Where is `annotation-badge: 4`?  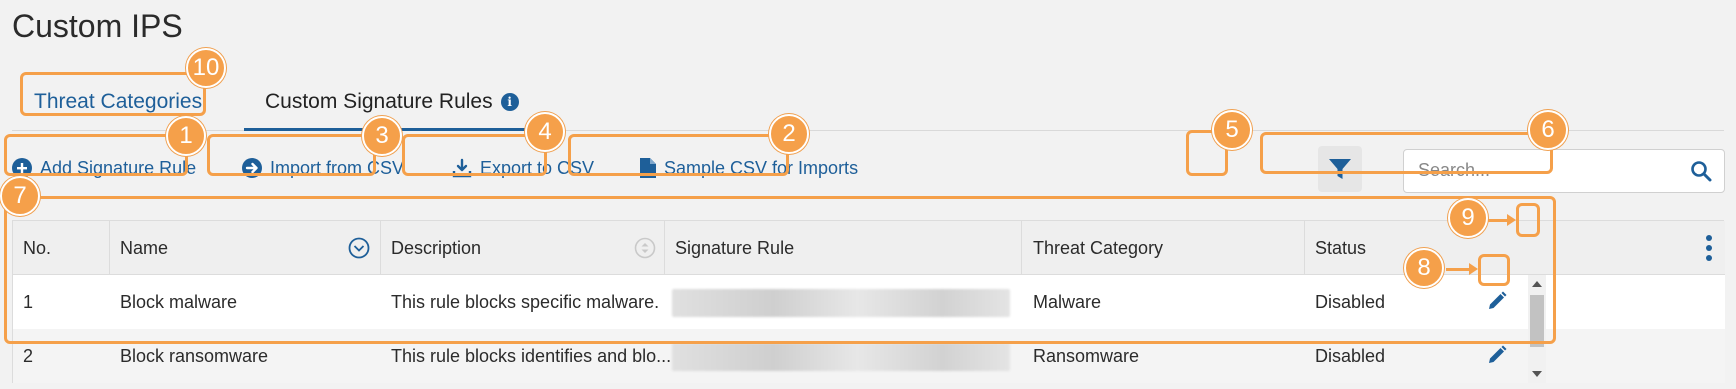
annotation-badge: 4 is located at coordinates (545, 132).